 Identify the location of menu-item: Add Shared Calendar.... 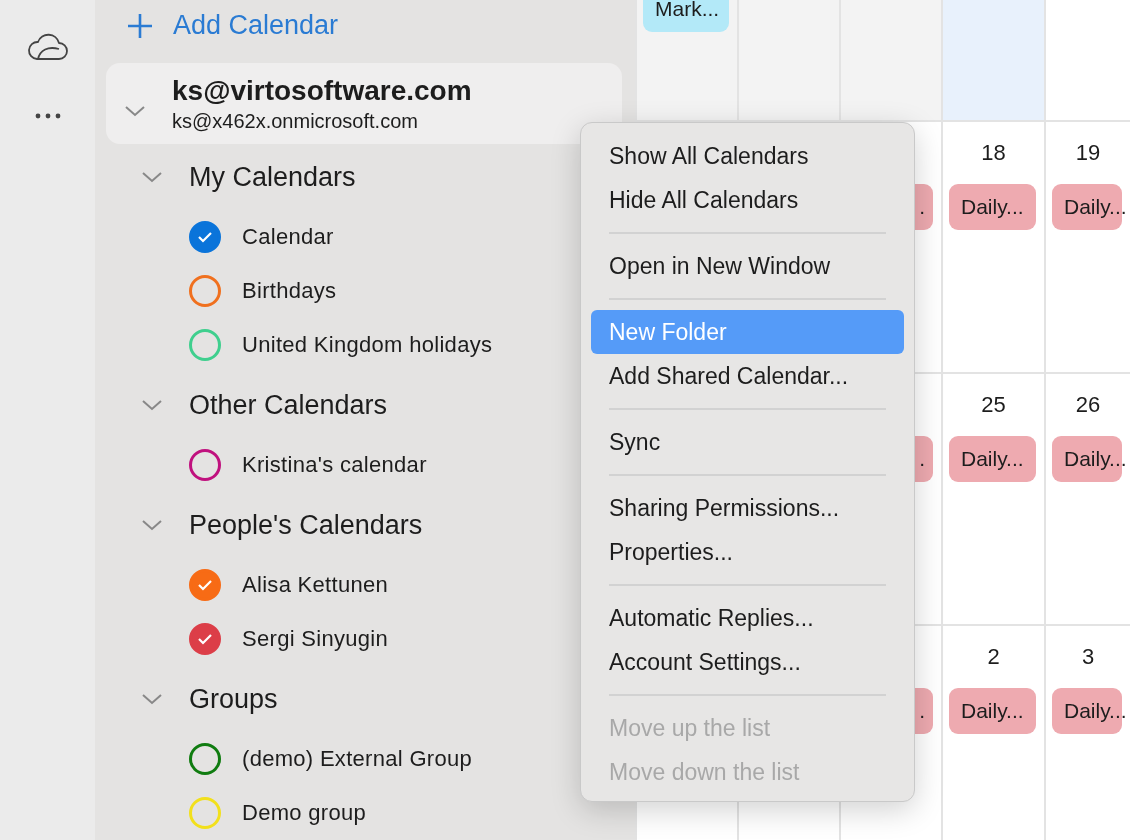
(747, 376).